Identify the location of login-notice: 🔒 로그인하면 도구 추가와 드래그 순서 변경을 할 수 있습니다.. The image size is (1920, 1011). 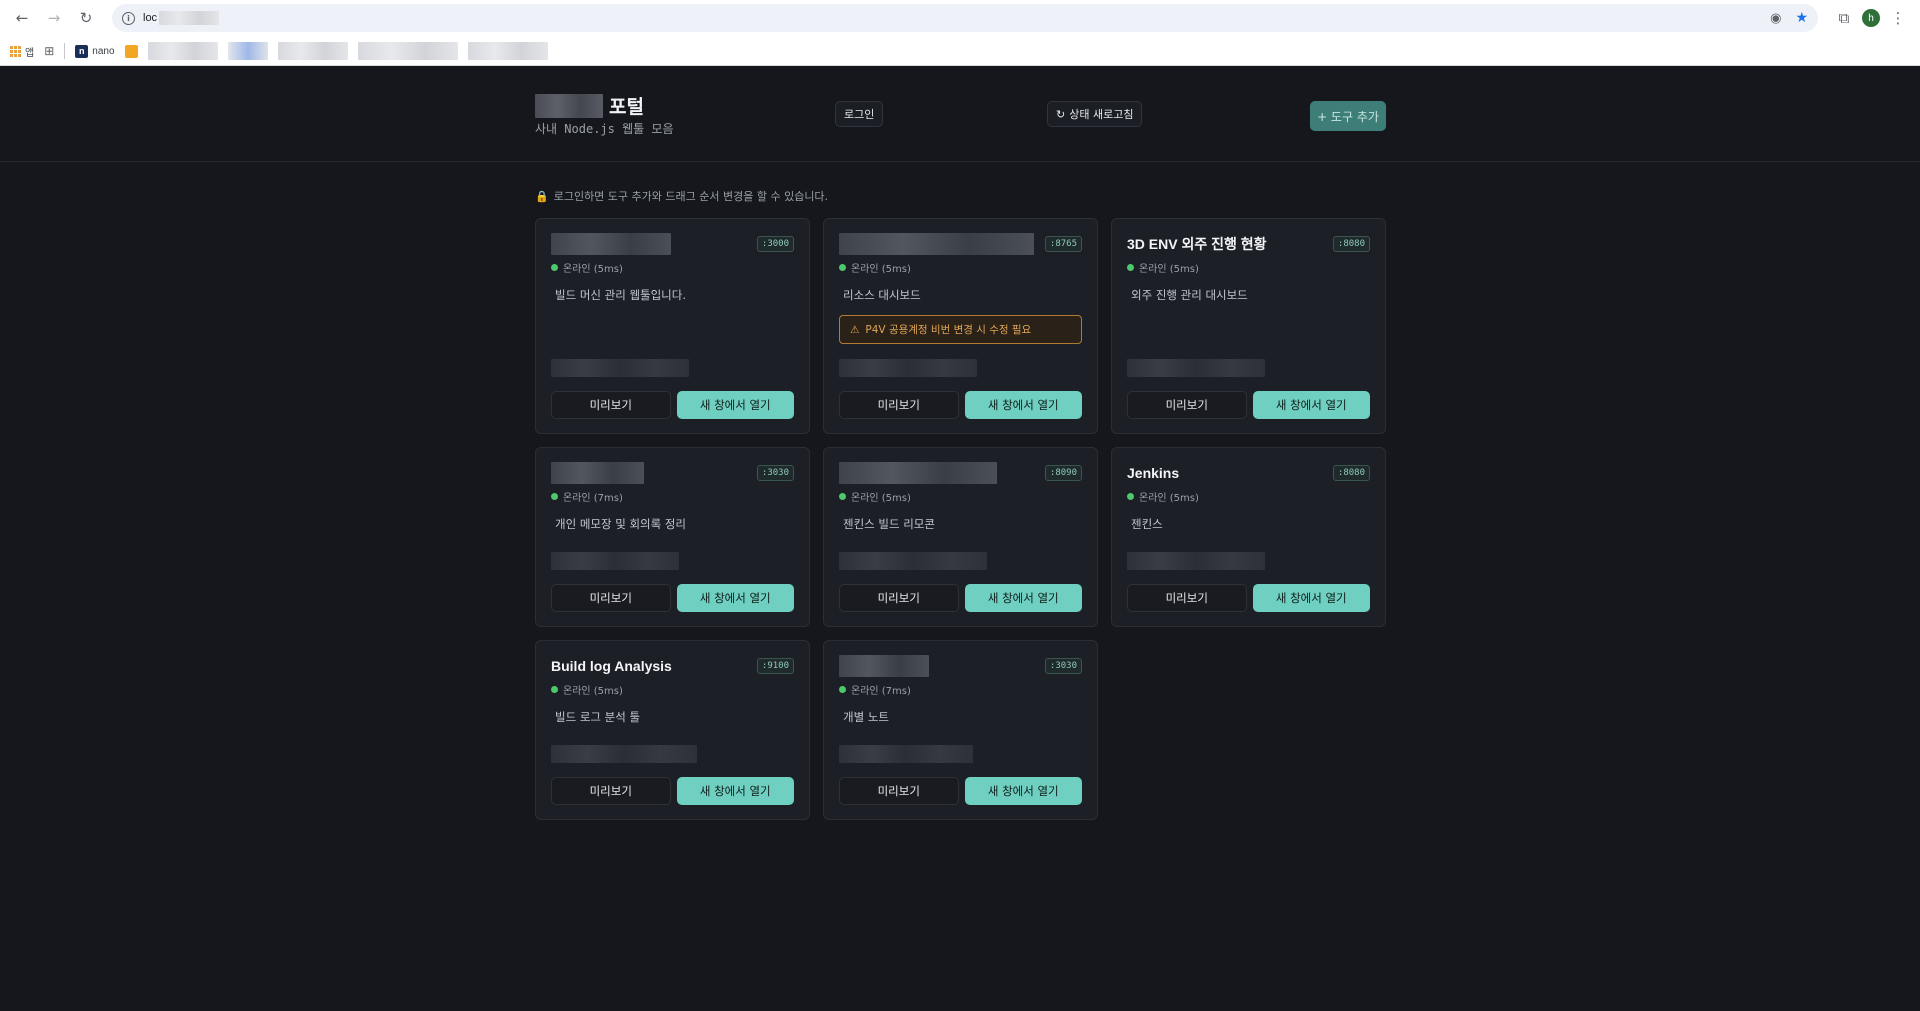
(681, 196).